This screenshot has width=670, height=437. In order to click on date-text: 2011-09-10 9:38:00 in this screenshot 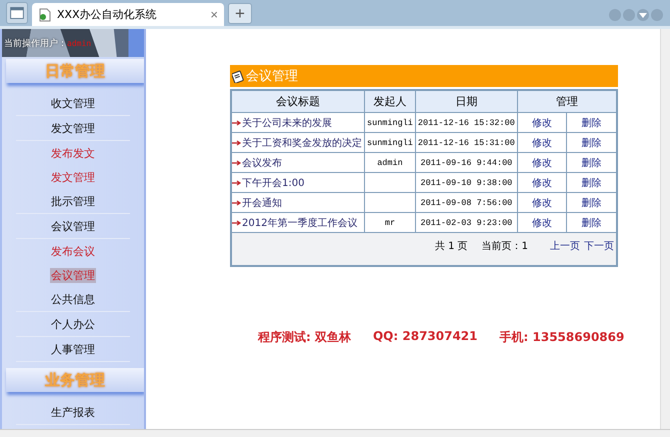, I will do `click(466, 183)`.